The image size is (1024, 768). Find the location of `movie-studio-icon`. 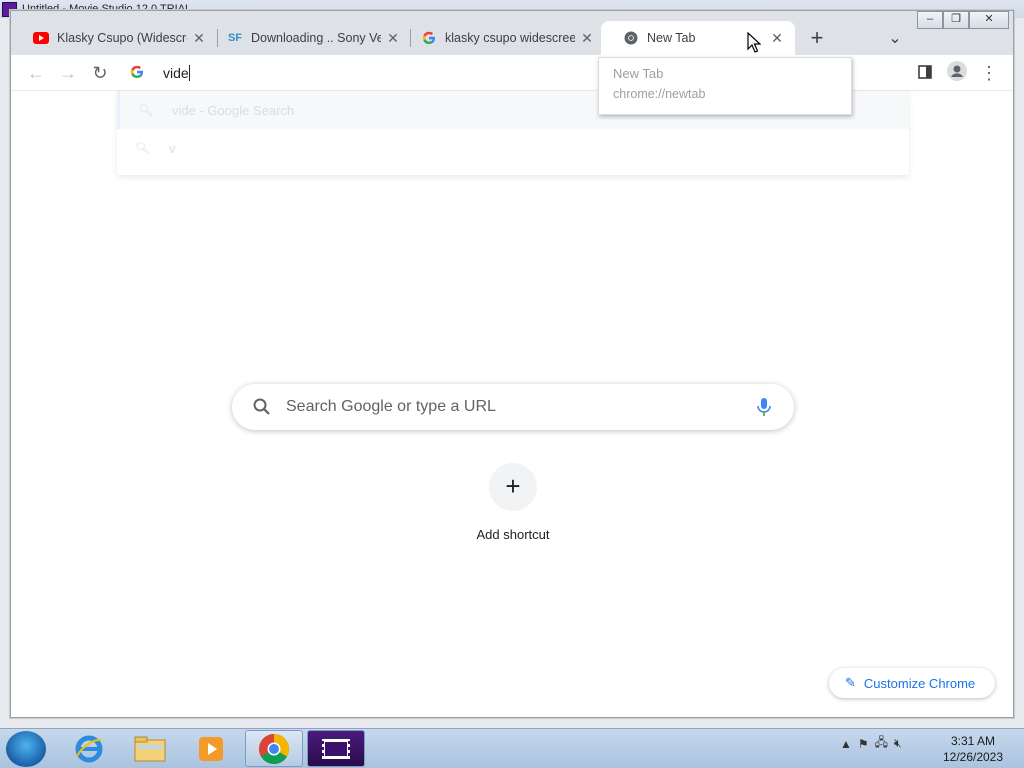

movie-studio-icon is located at coordinates (336, 748).